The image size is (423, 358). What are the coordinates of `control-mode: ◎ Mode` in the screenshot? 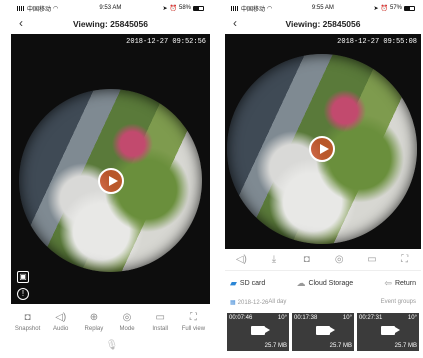 It's located at (127, 322).